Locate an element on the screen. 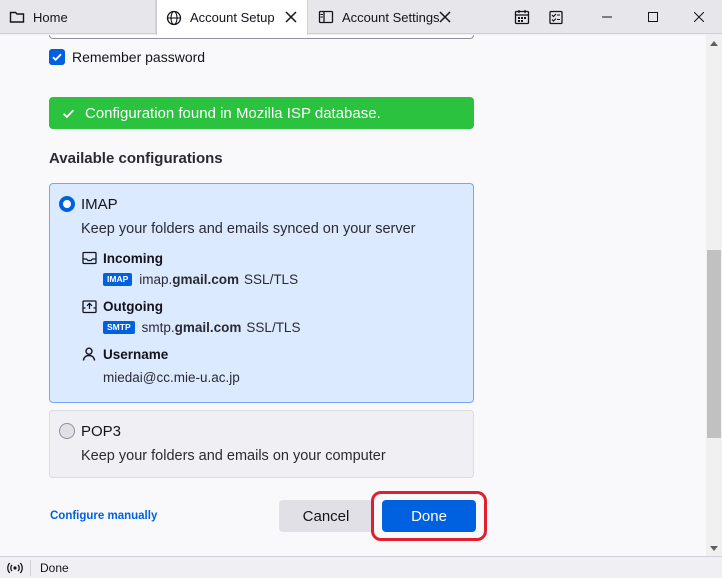  outgoing-server: SMTP smtp. gmail.com SSL/TLS is located at coordinates (201, 327).